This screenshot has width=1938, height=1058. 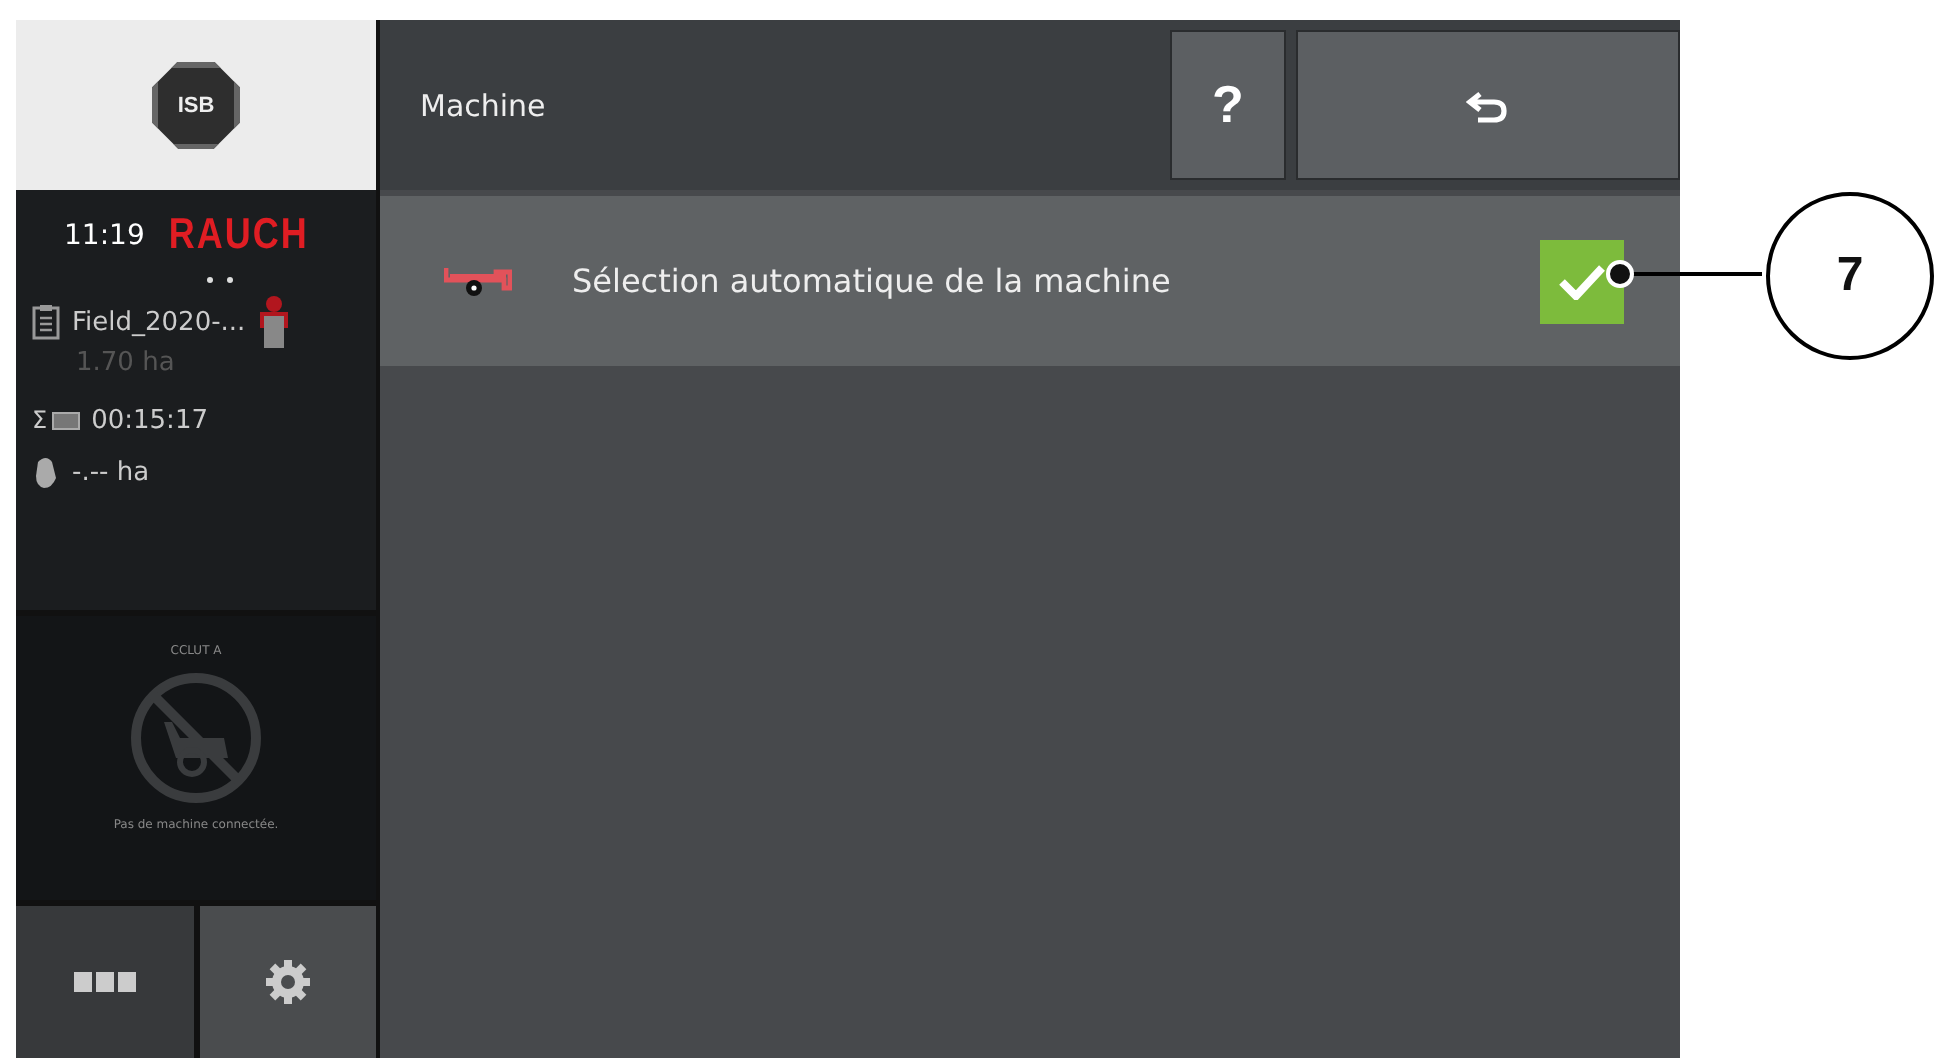 I want to click on operator-icon, so click(x=273, y=322).